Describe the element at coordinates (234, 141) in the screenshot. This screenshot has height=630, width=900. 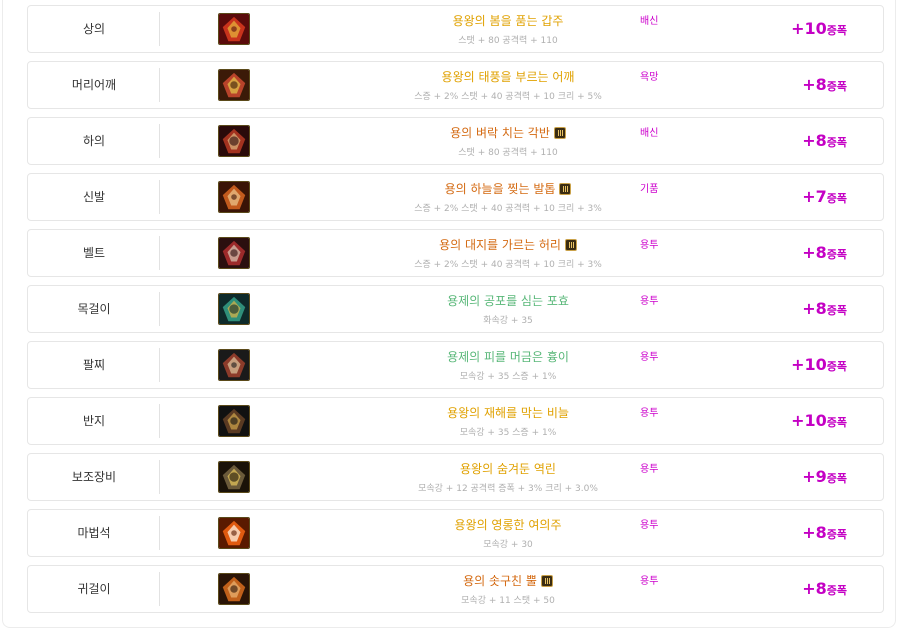
I see `dragon-pants-icon` at that location.